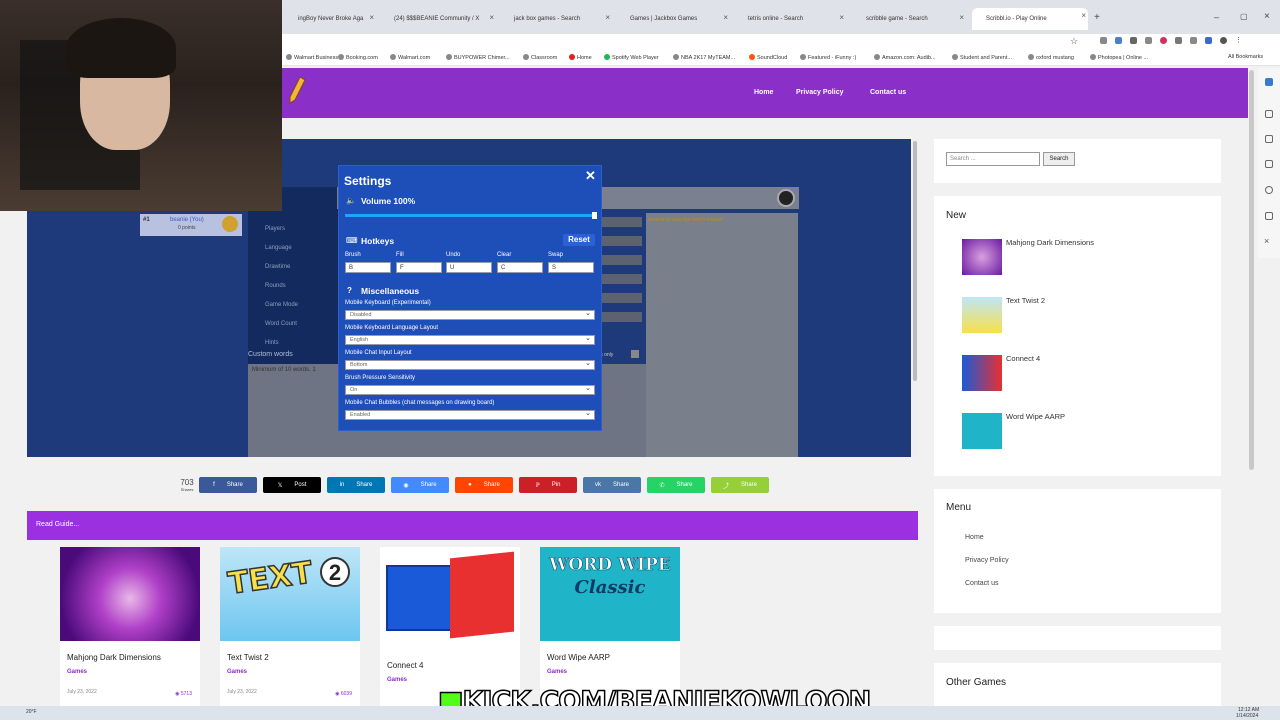 The height and width of the screenshot is (720, 1280). I want to click on text-twist-sidebar-thumbnail, so click(982, 315).